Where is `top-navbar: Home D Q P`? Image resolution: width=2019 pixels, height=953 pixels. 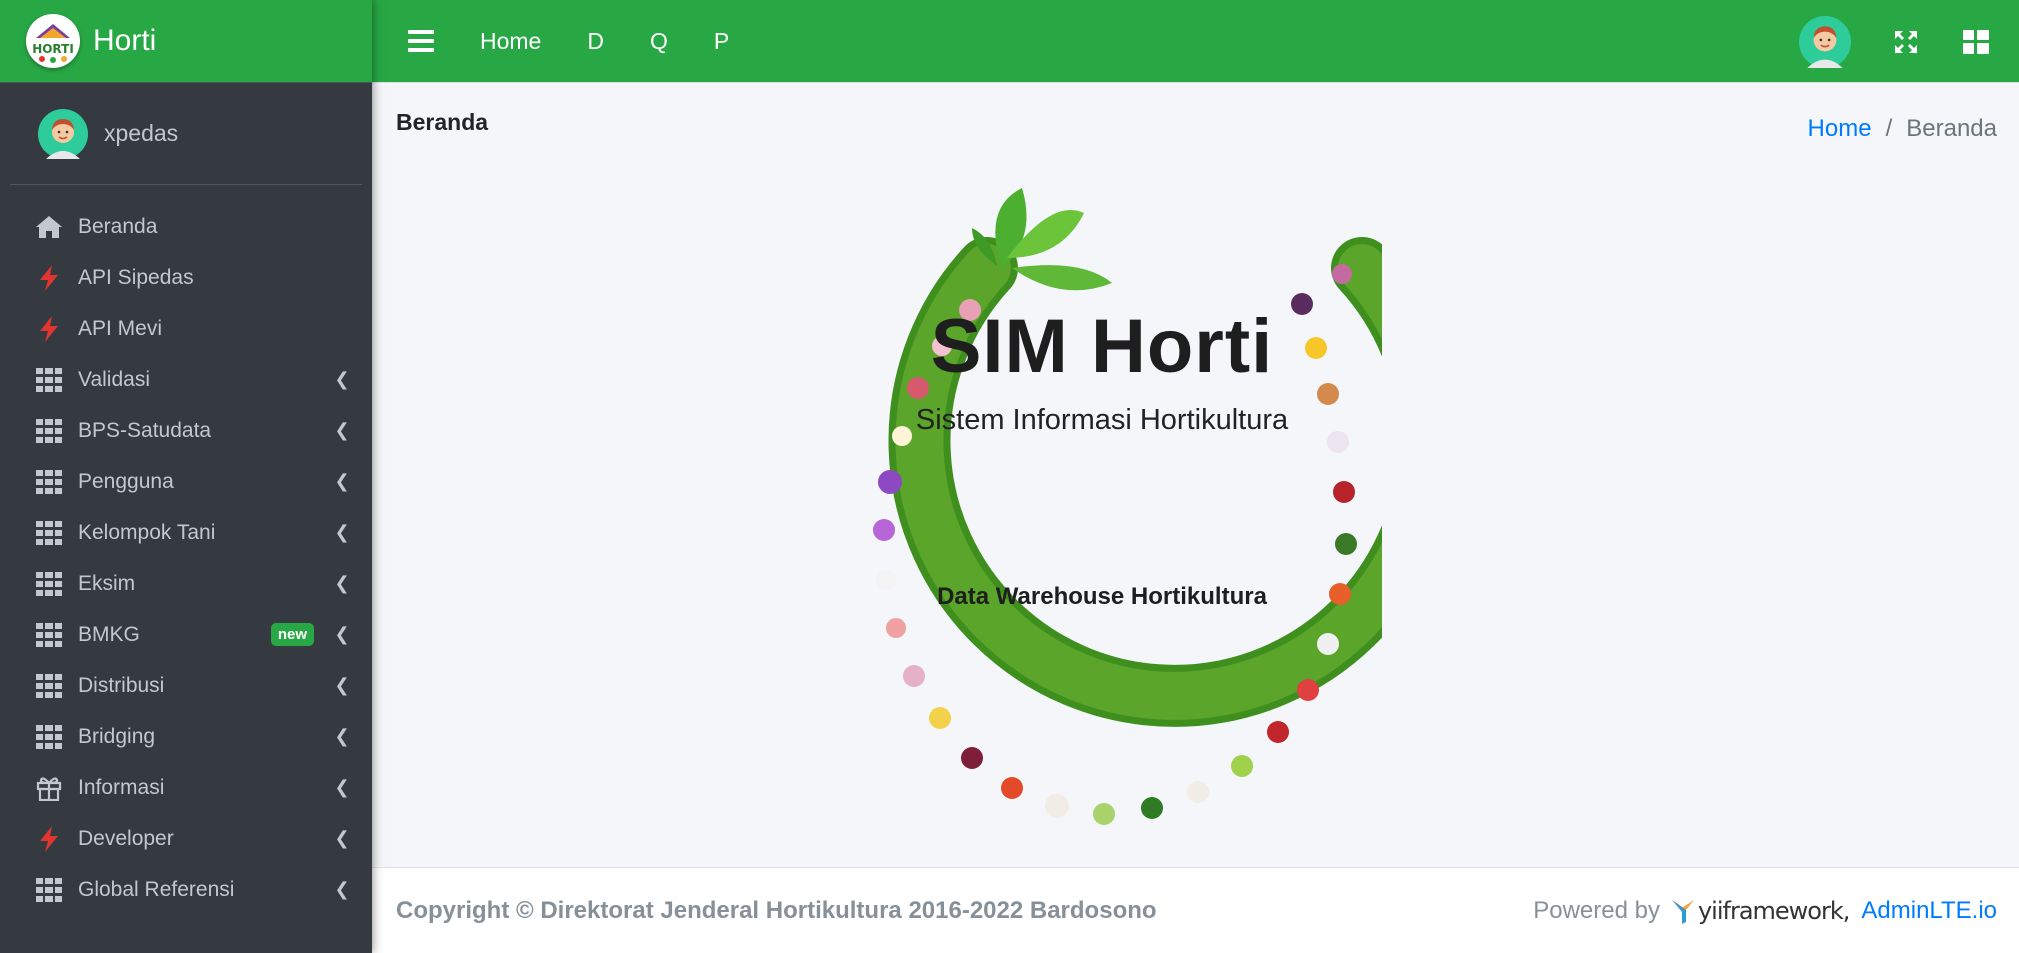
top-navbar: Home D Q P is located at coordinates (1195, 41).